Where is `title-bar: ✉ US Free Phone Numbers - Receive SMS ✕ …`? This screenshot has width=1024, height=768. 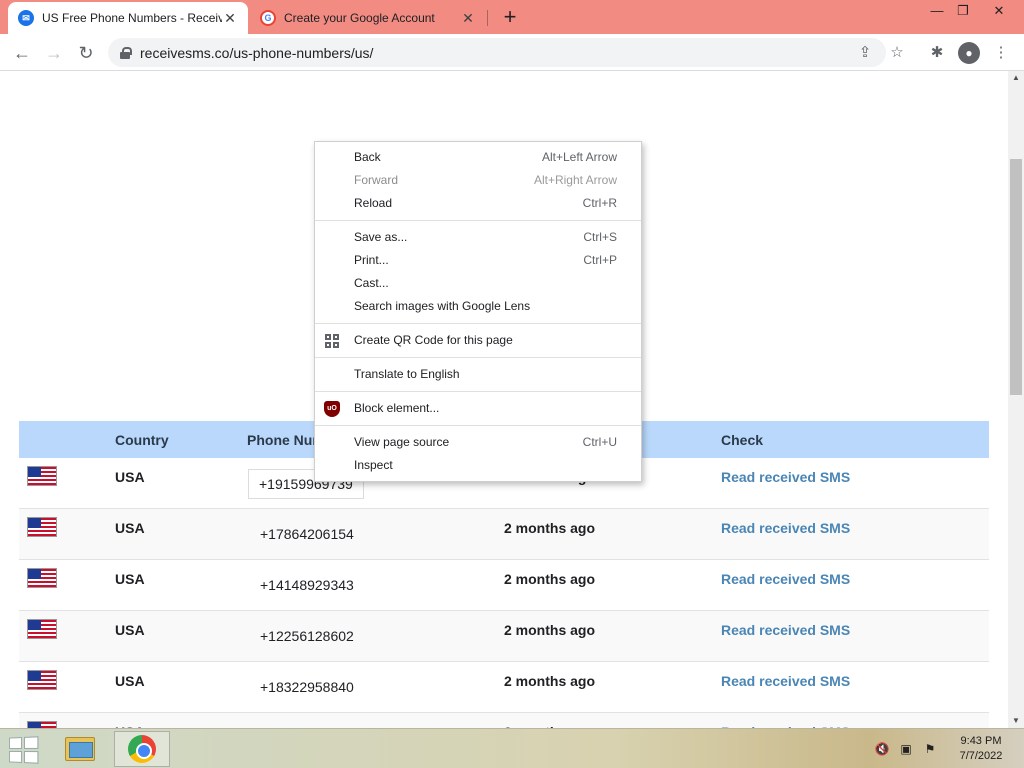 title-bar: ✉ US Free Phone Numbers - Receive SMS ✕ … is located at coordinates (512, 17).